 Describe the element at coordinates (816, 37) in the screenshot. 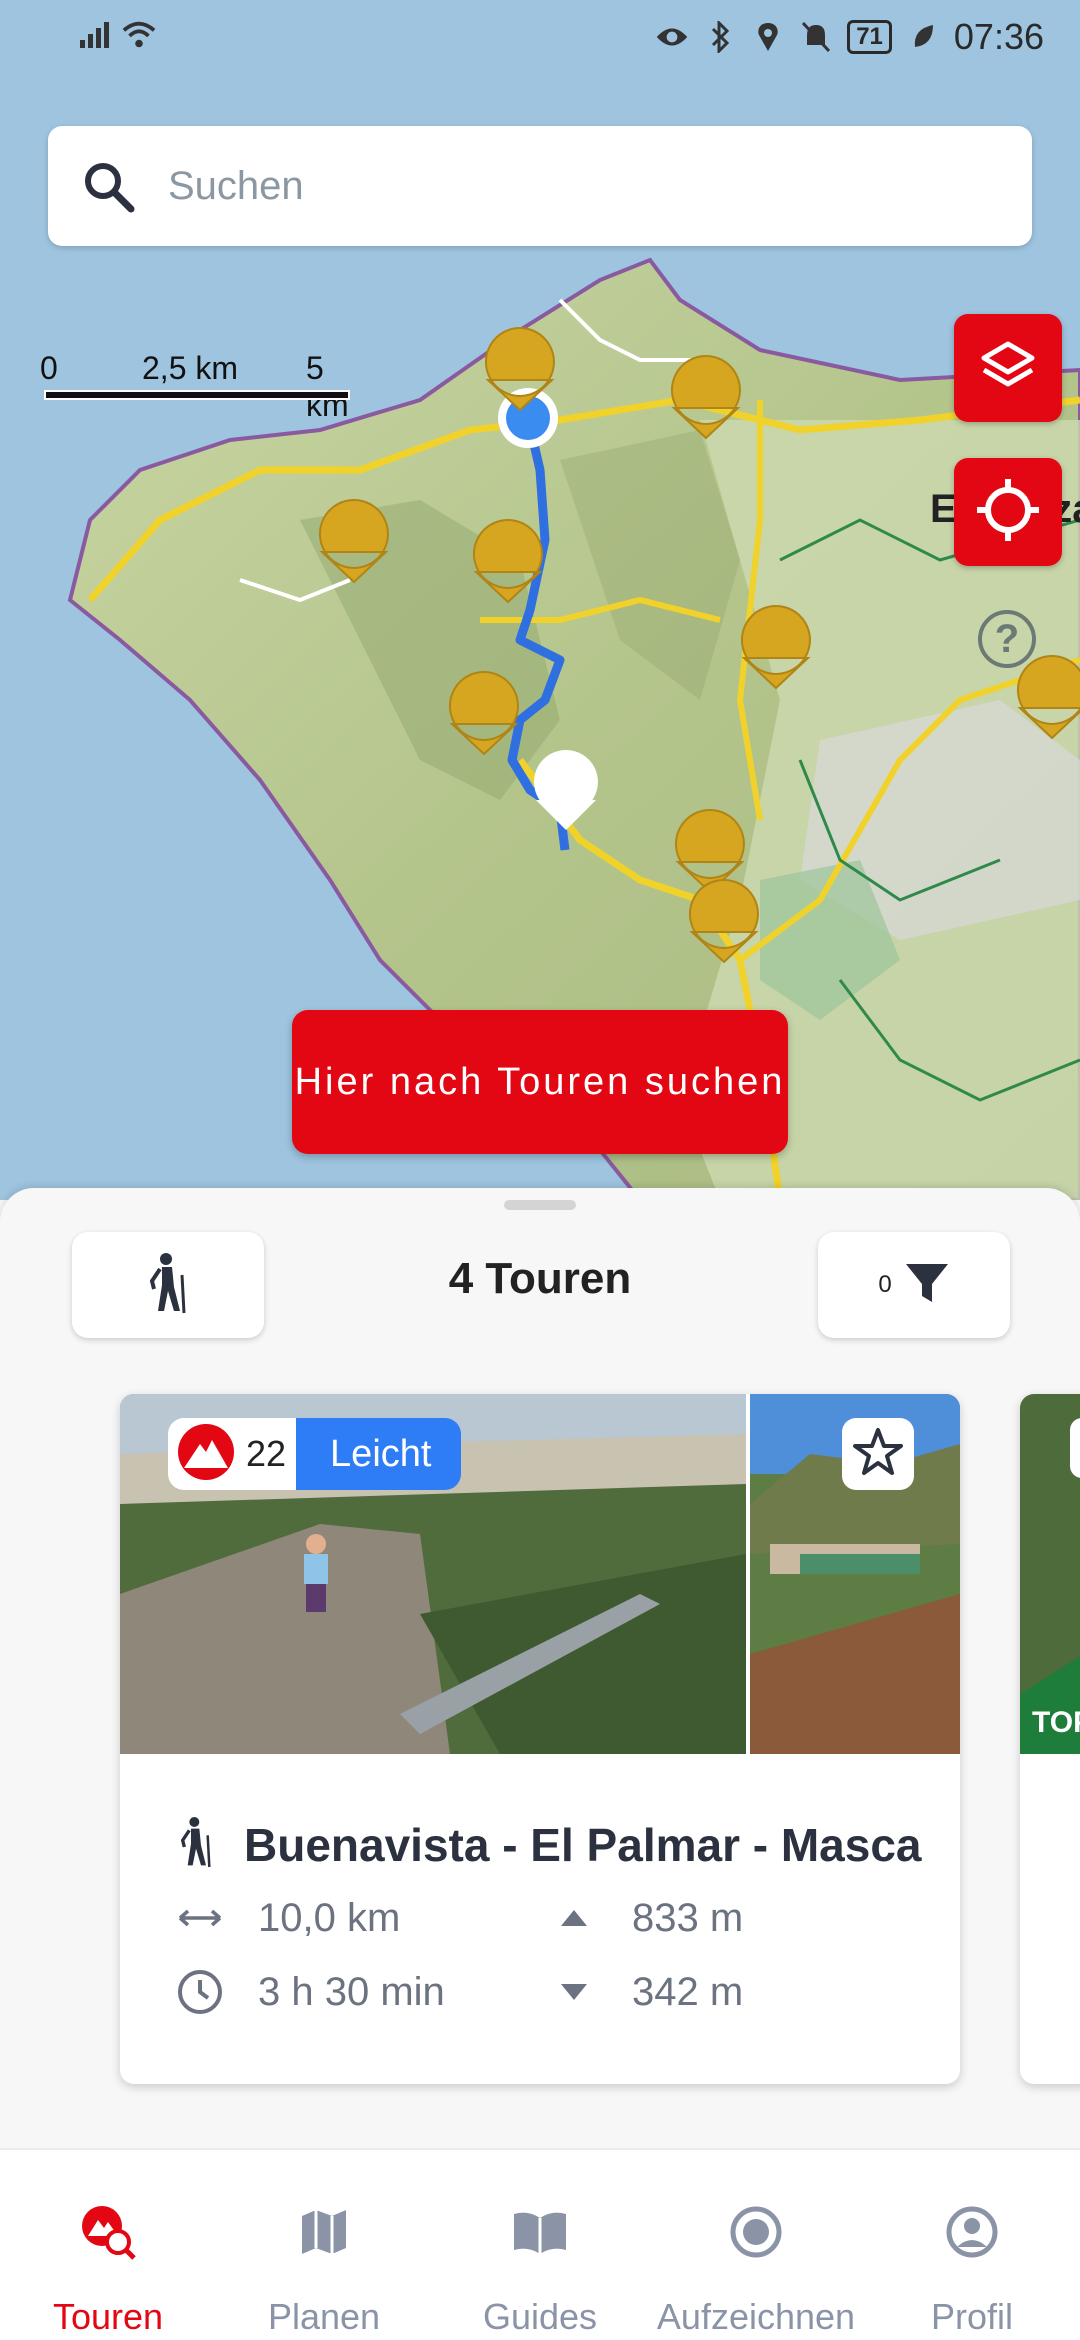

I see `mute-bell-icon` at that location.